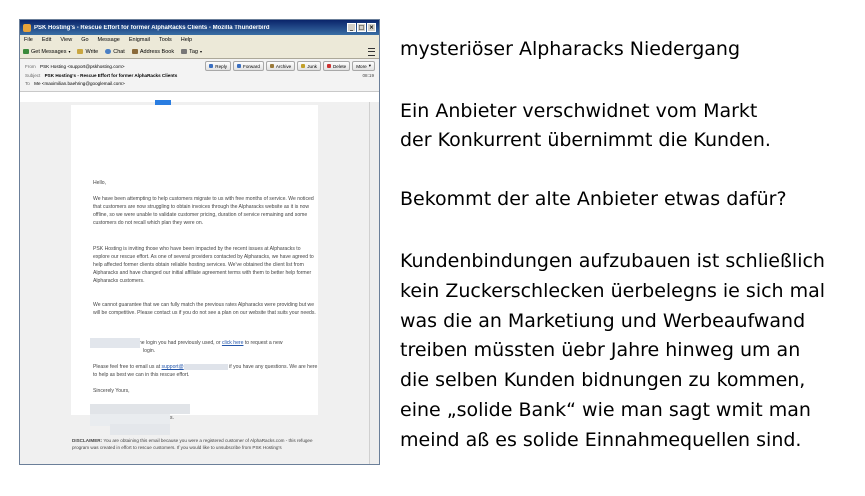 This screenshot has height=496, width=865. Describe the element at coordinates (303, 66) in the screenshot. I see `junk-icon` at that location.